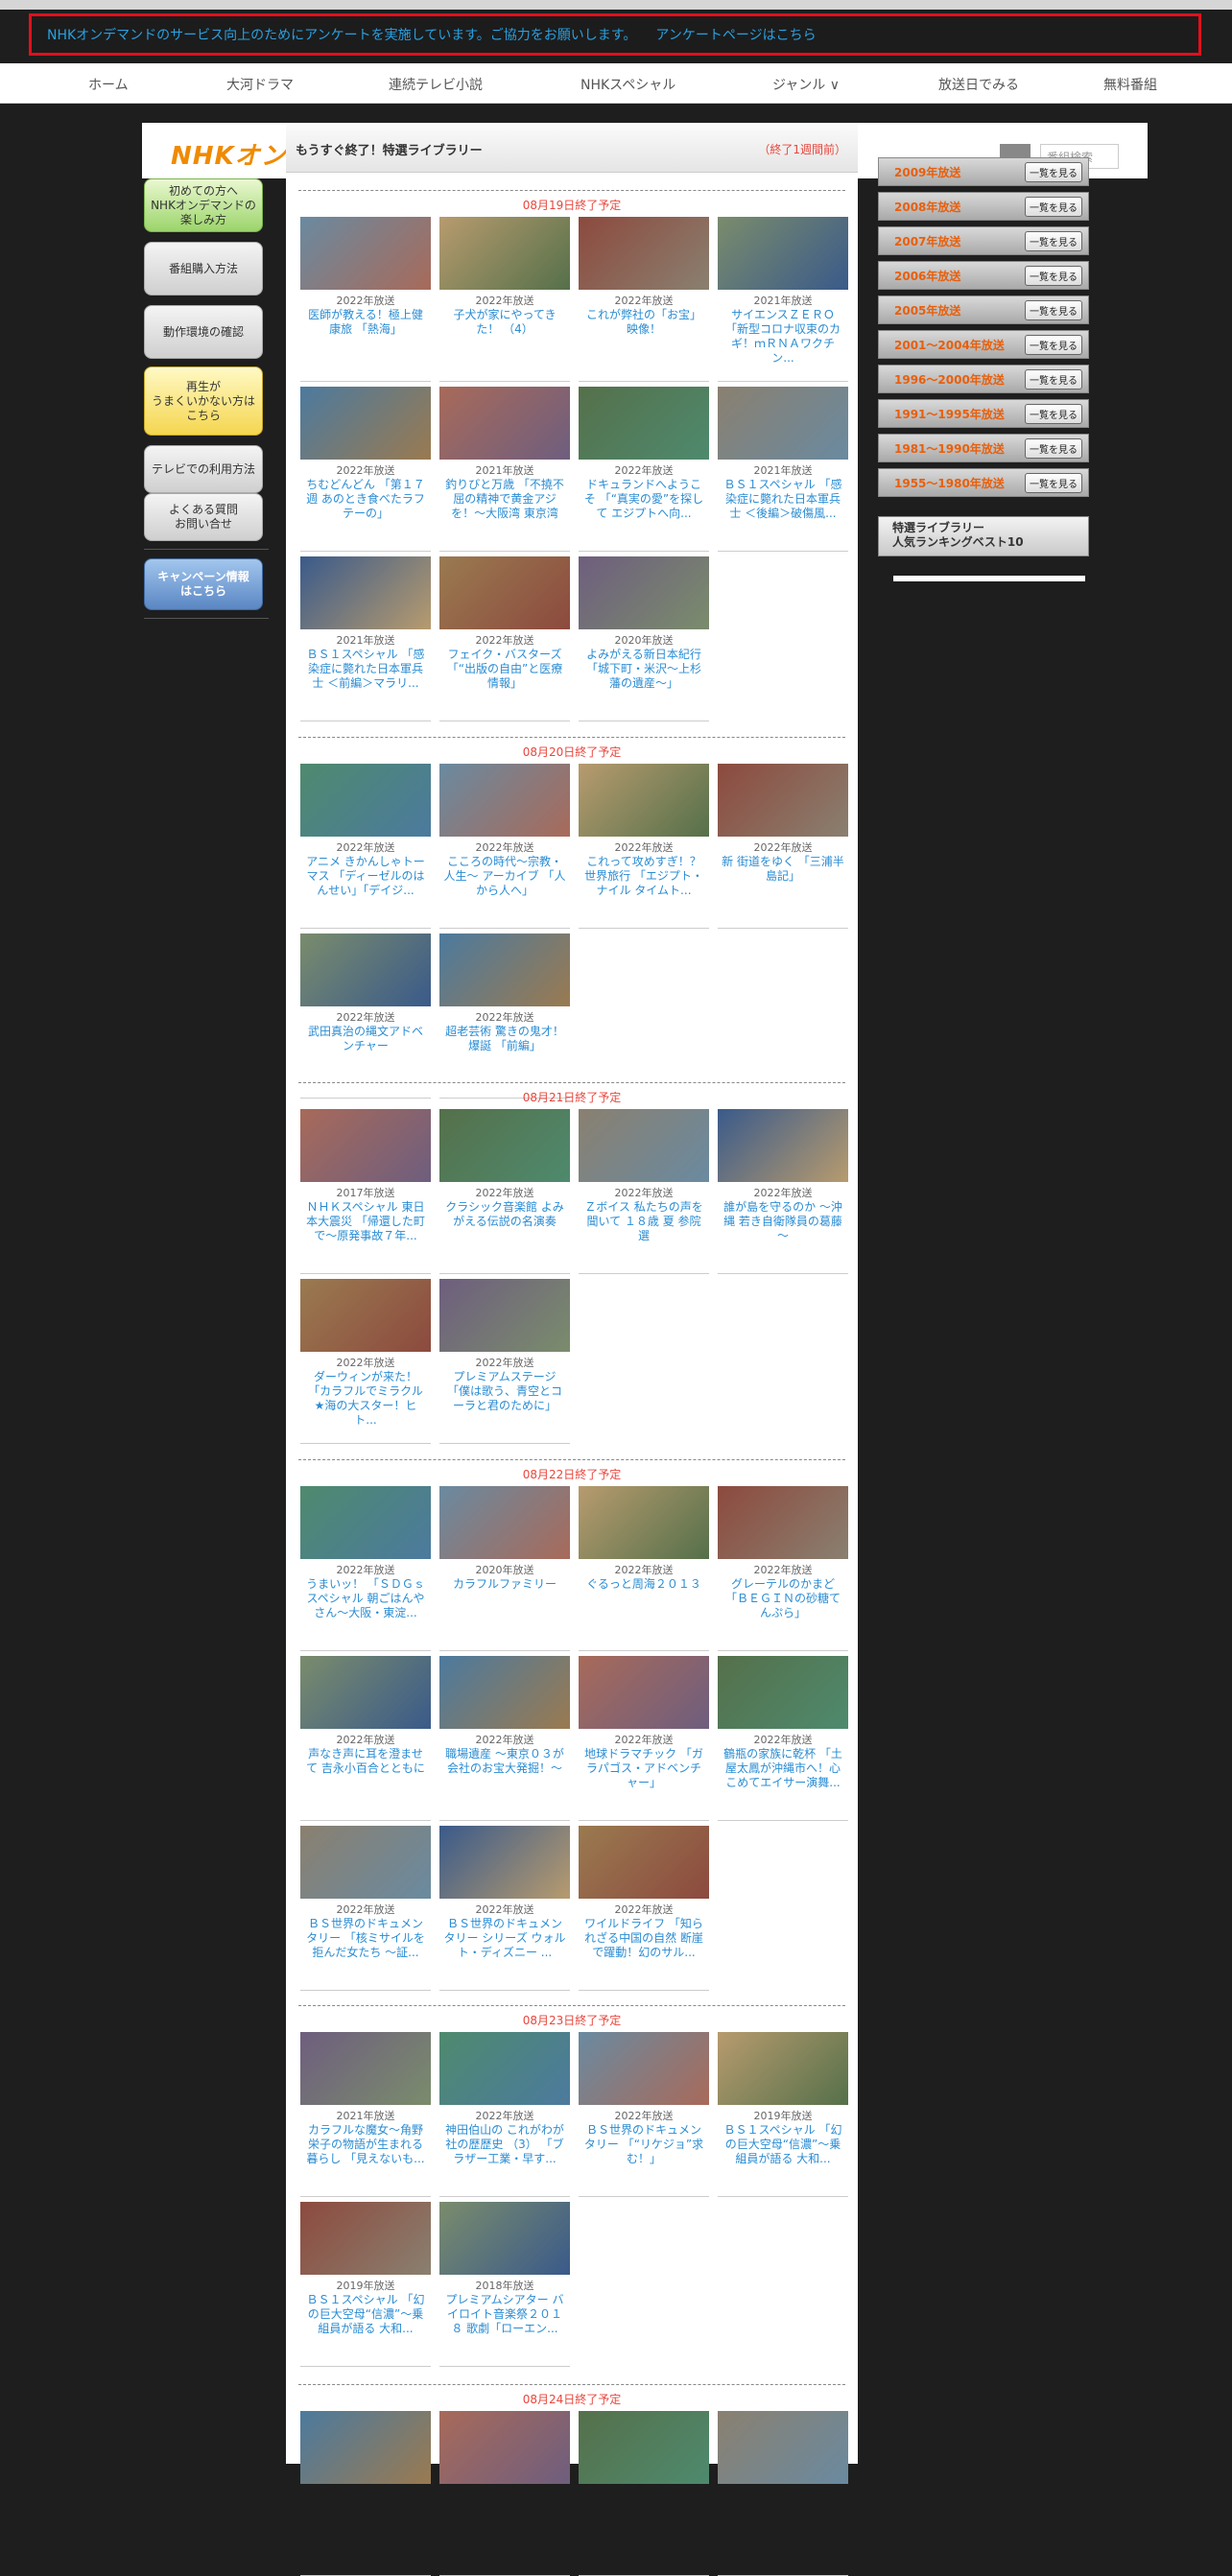  Describe the element at coordinates (229, 154) in the screenshot. I see `nhk-ondemand-logo: NHKオン` at that location.